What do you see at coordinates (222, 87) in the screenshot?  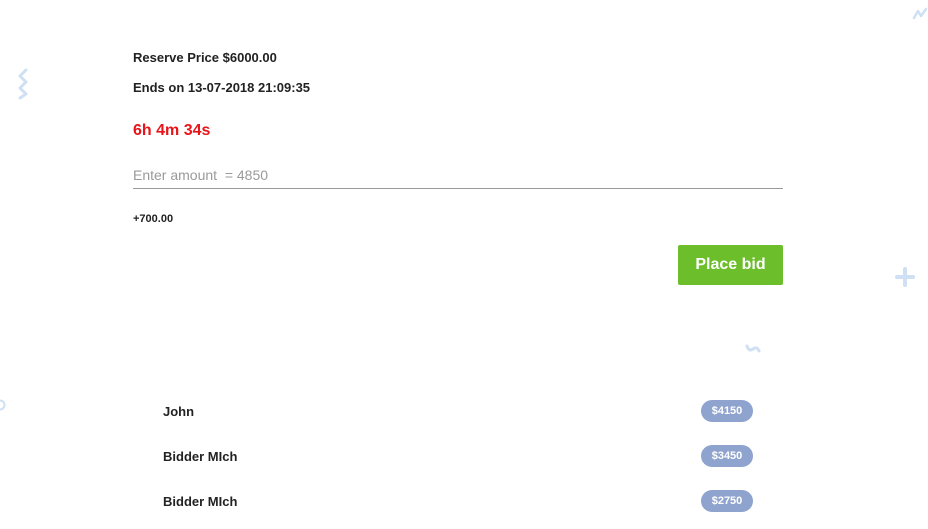 I see `end-date: Ends on 13-07-2018 21:09:35` at bounding box center [222, 87].